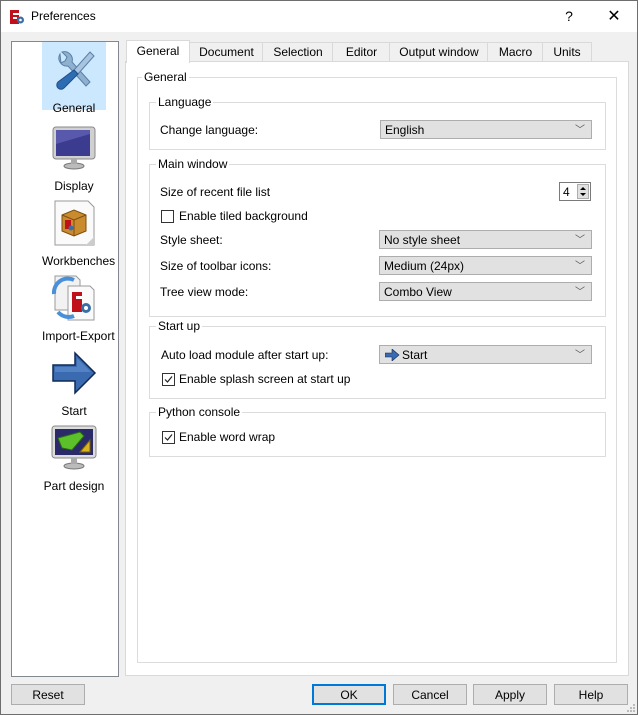  I want to click on resize-grip-icon, so click(631, 708).